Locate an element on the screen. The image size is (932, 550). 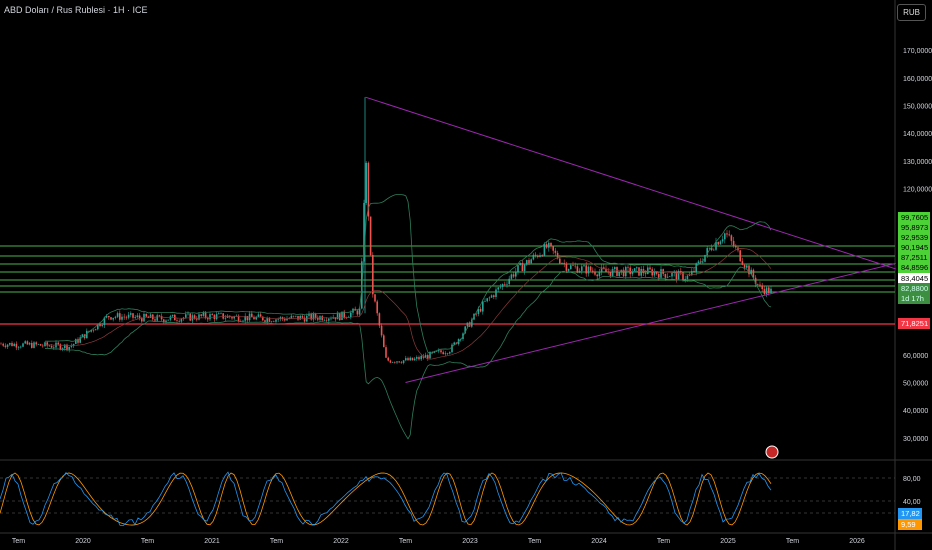
x-tick-label: 2022 is located at coordinates (341, 541).